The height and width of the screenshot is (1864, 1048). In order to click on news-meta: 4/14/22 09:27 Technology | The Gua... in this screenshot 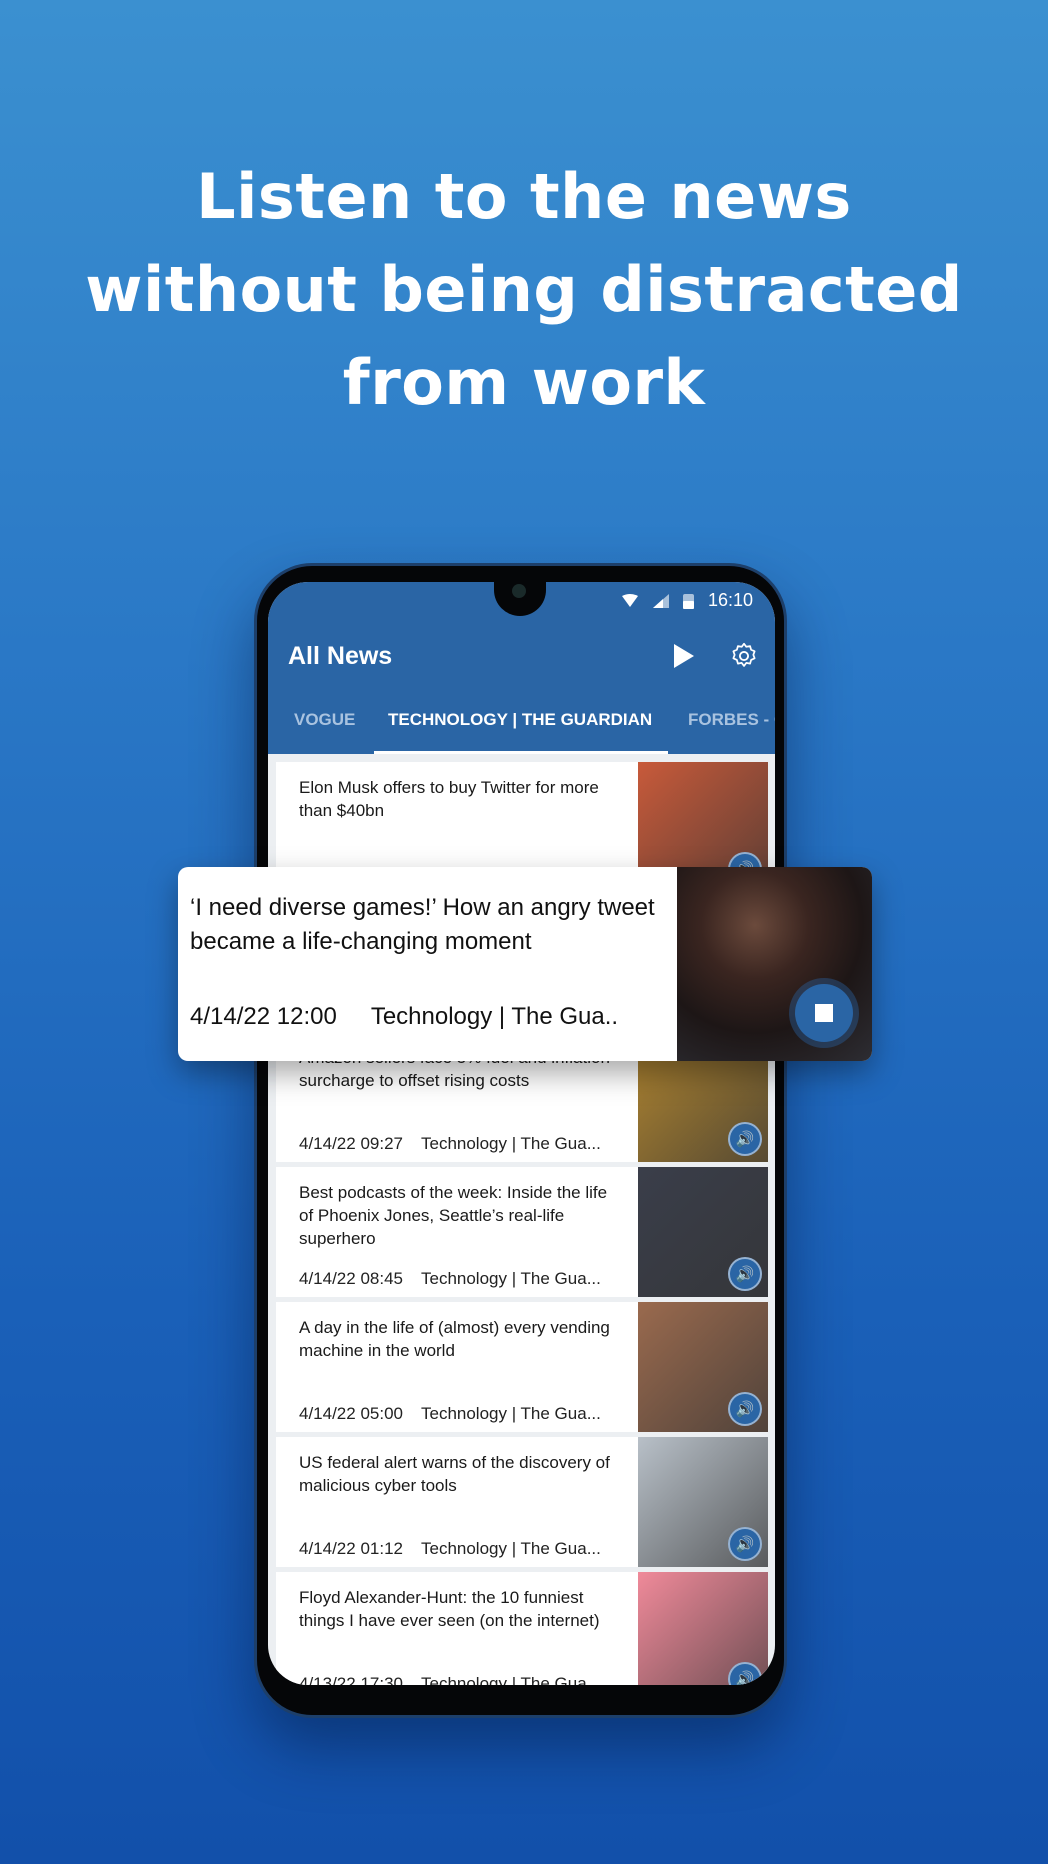, I will do `click(450, 1144)`.